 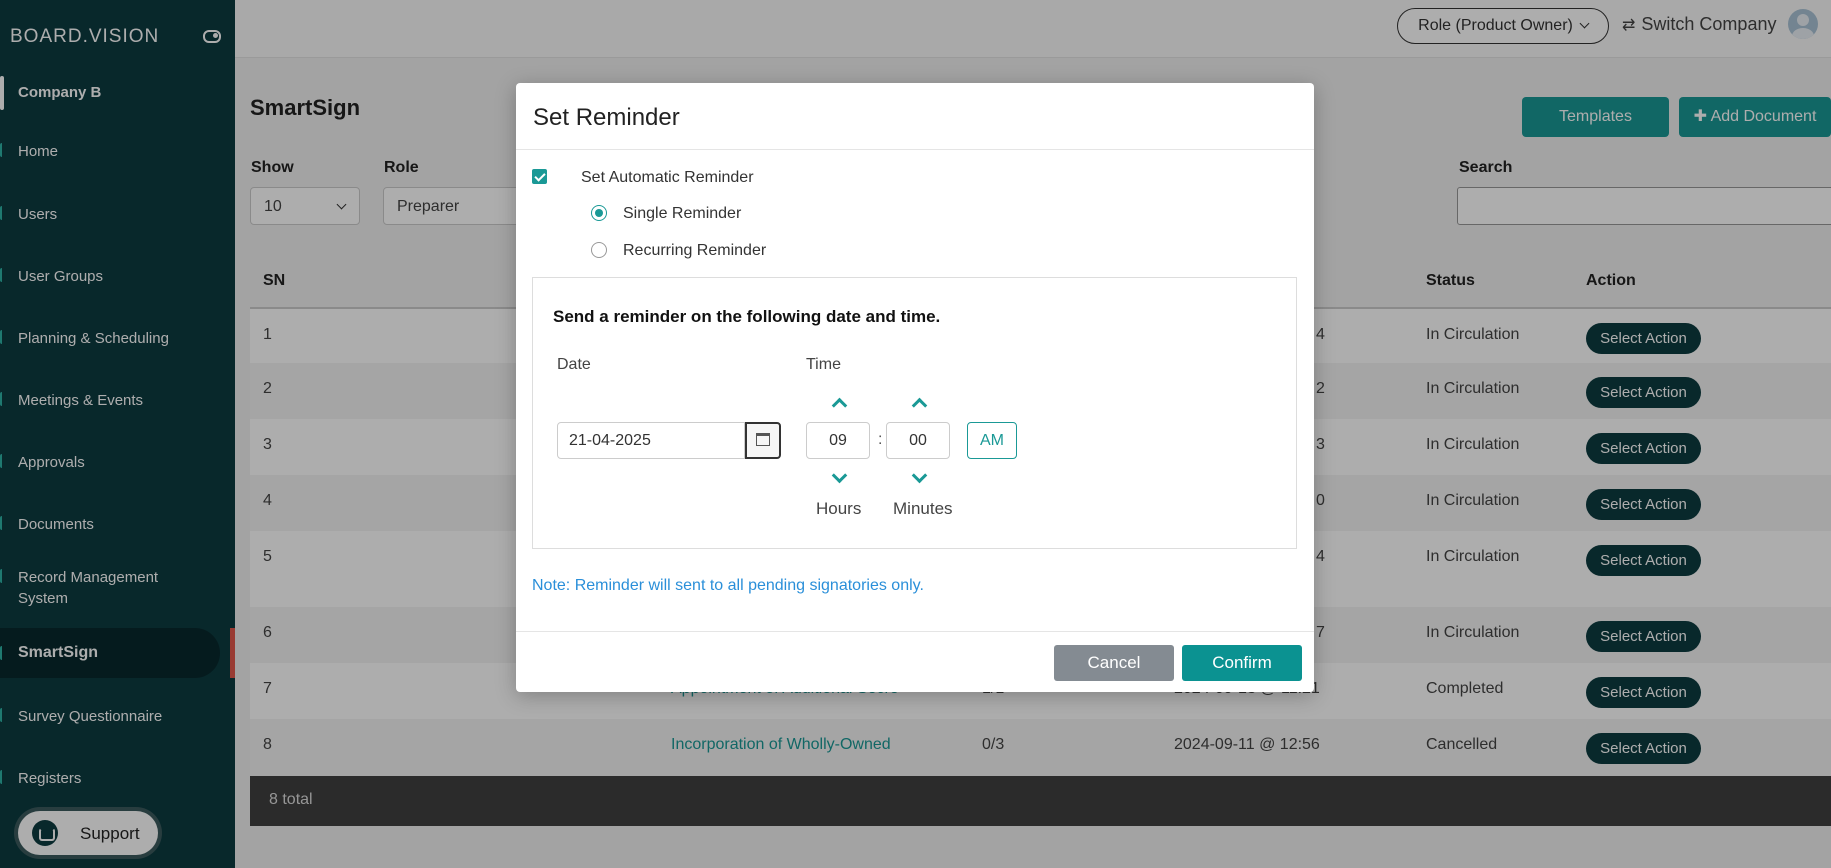 What do you see at coordinates (651, 440) in the screenshot?
I see `date-field: 21-04-2025` at bounding box center [651, 440].